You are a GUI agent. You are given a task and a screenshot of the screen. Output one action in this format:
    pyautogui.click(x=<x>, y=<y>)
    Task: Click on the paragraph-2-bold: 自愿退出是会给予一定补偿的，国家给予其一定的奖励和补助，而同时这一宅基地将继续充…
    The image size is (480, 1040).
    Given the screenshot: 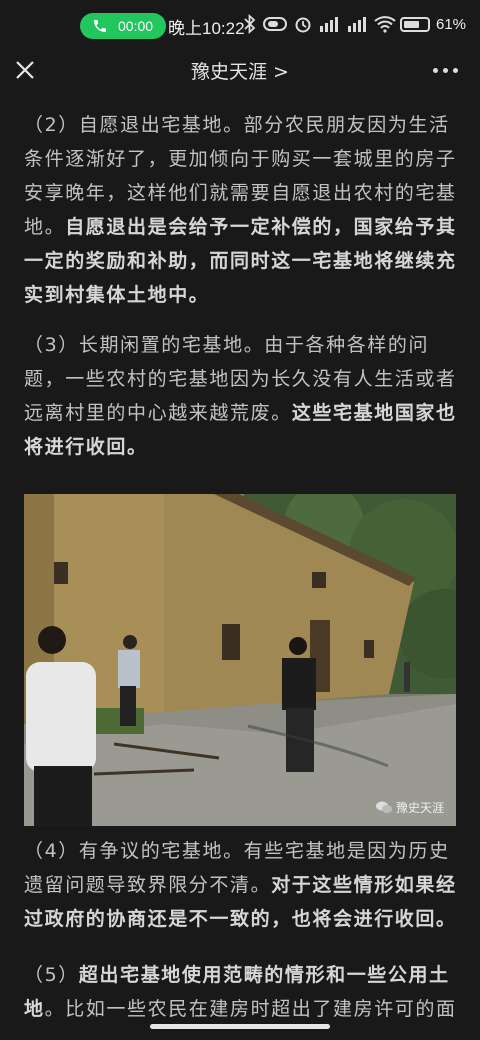 What is the action you would take?
    pyautogui.click(x=240, y=261)
    